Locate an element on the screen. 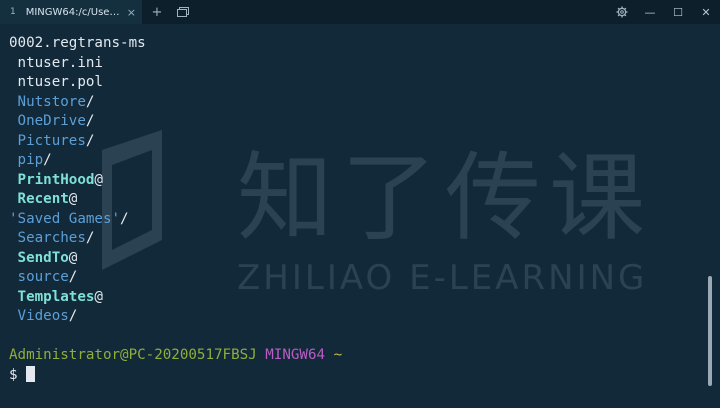 Image resolution: width=720 pixels, height=408 pixels. file-entry-name: PrintHood is located at coordinates (56, 179).